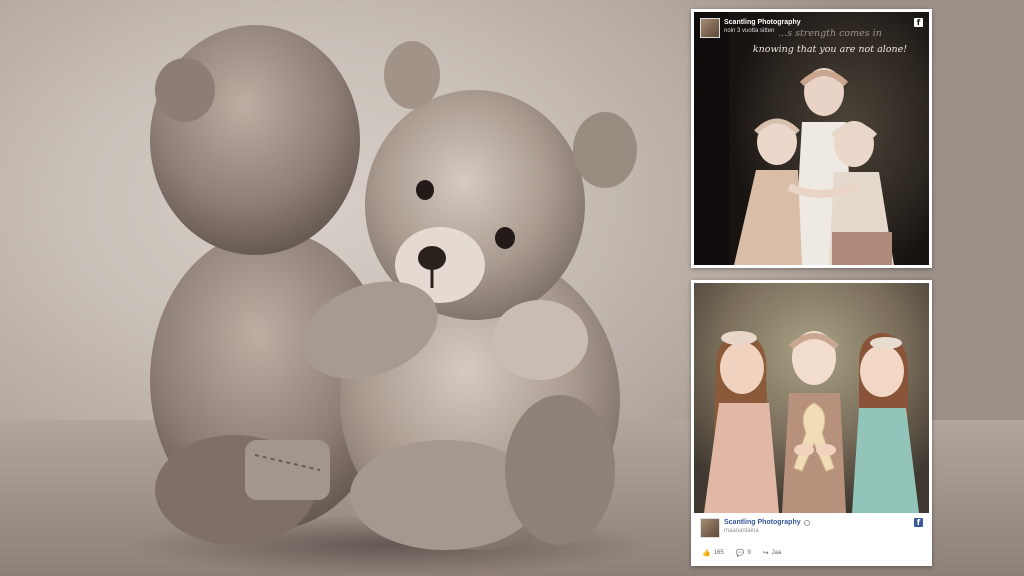 Image resolution: width=1024 pixels, height=576 pixels. What do you see at coordinates (762, 522) in the screenshot?
I see `author-name-text: Scantling Photography` at bounding box center [762, 522].